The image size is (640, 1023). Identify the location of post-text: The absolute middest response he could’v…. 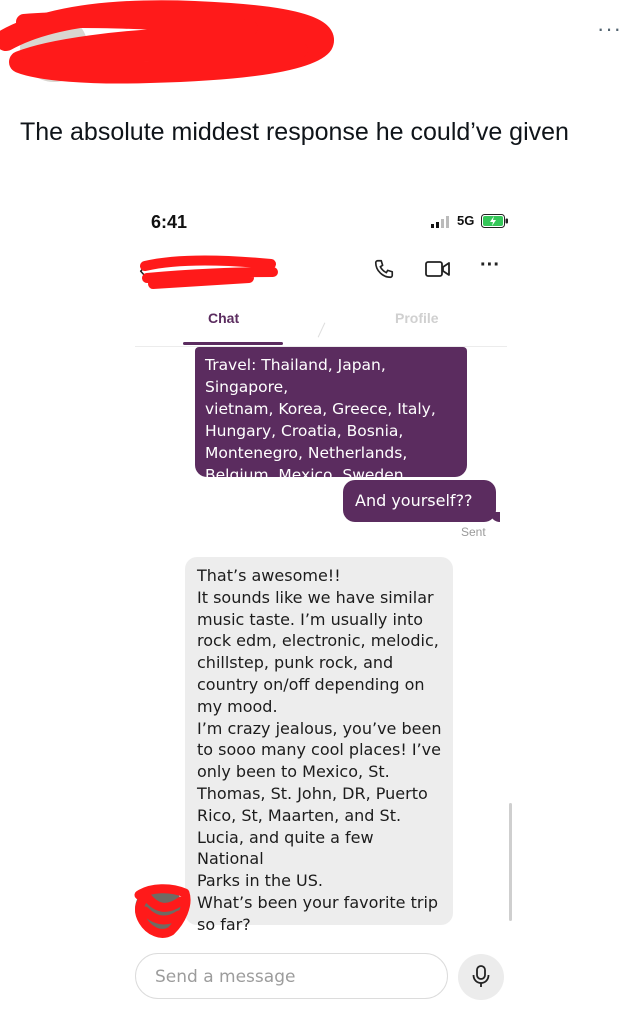
(294, 132).